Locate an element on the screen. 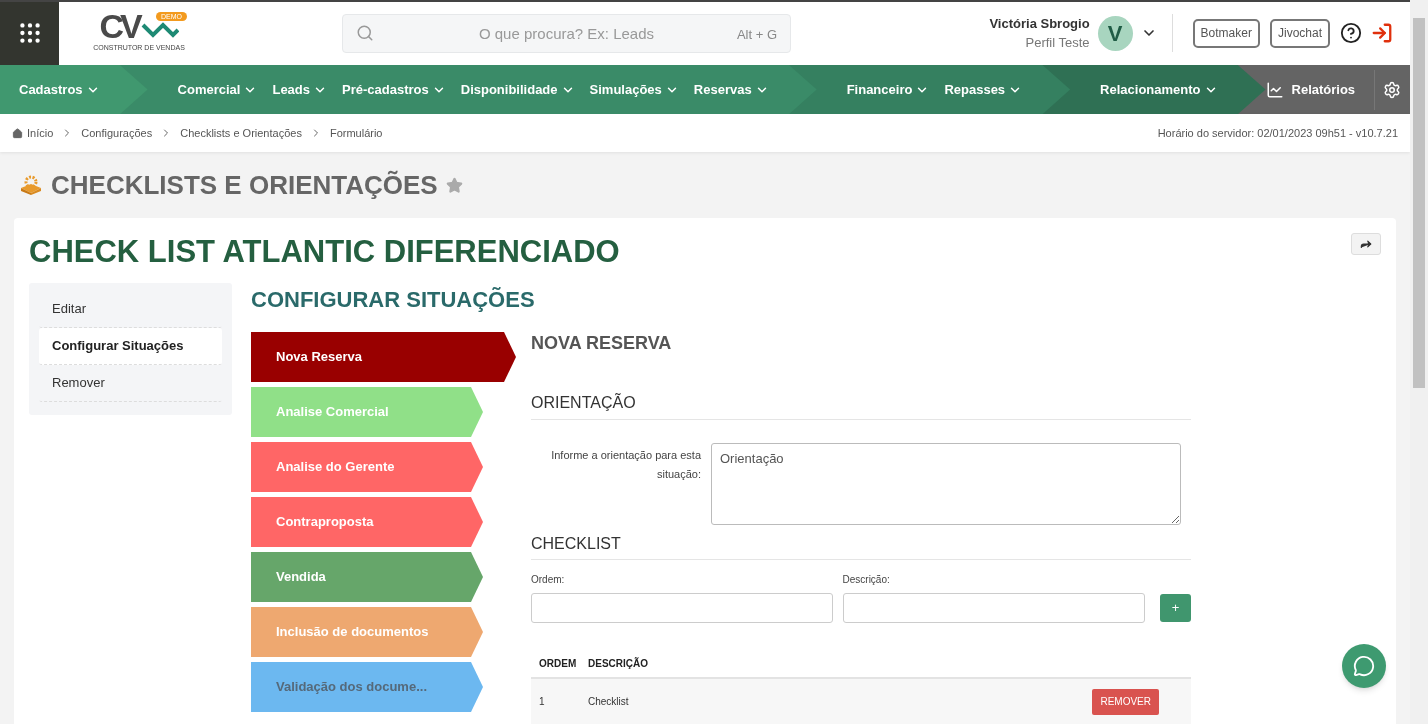  settings-icon is located at coordinates (1392, 89).